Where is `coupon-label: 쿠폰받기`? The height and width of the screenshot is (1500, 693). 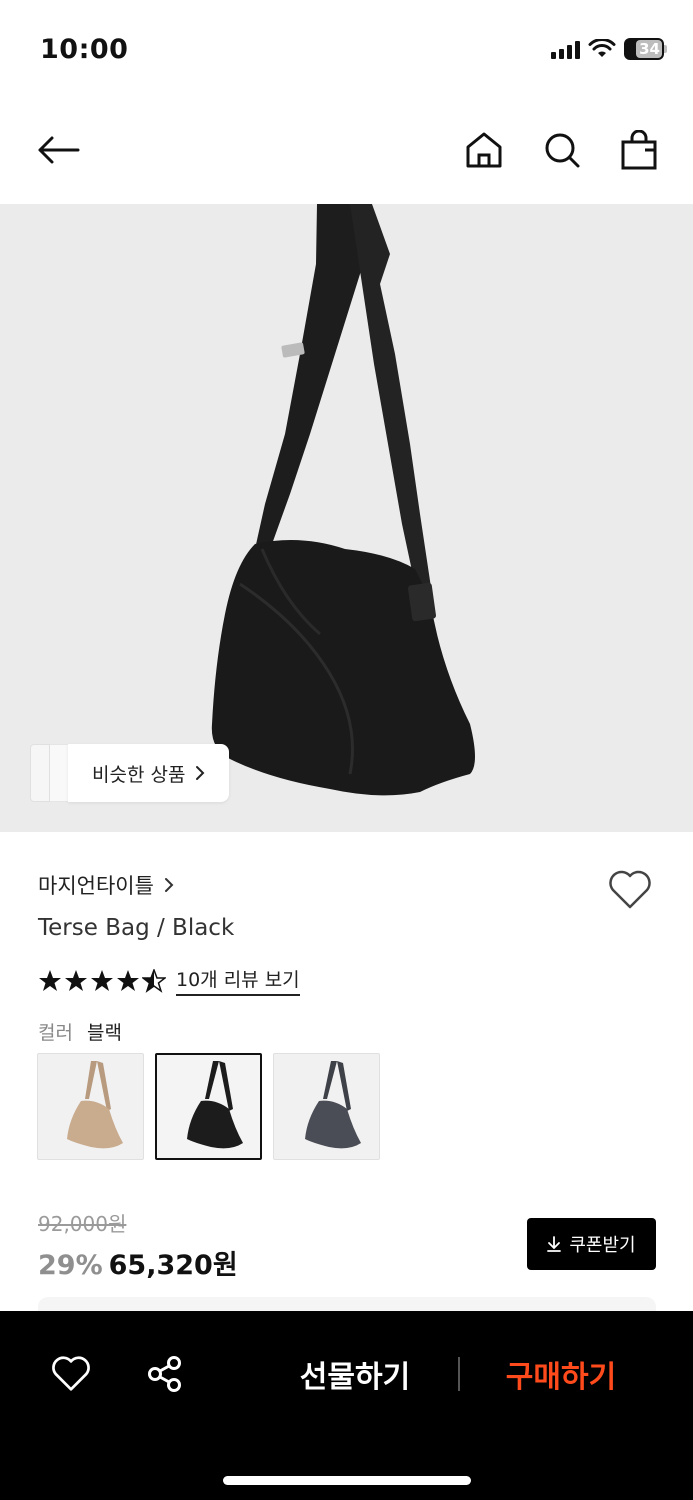
coupon-label: 쿠폰받기 is located at coordinates (602, 1245).